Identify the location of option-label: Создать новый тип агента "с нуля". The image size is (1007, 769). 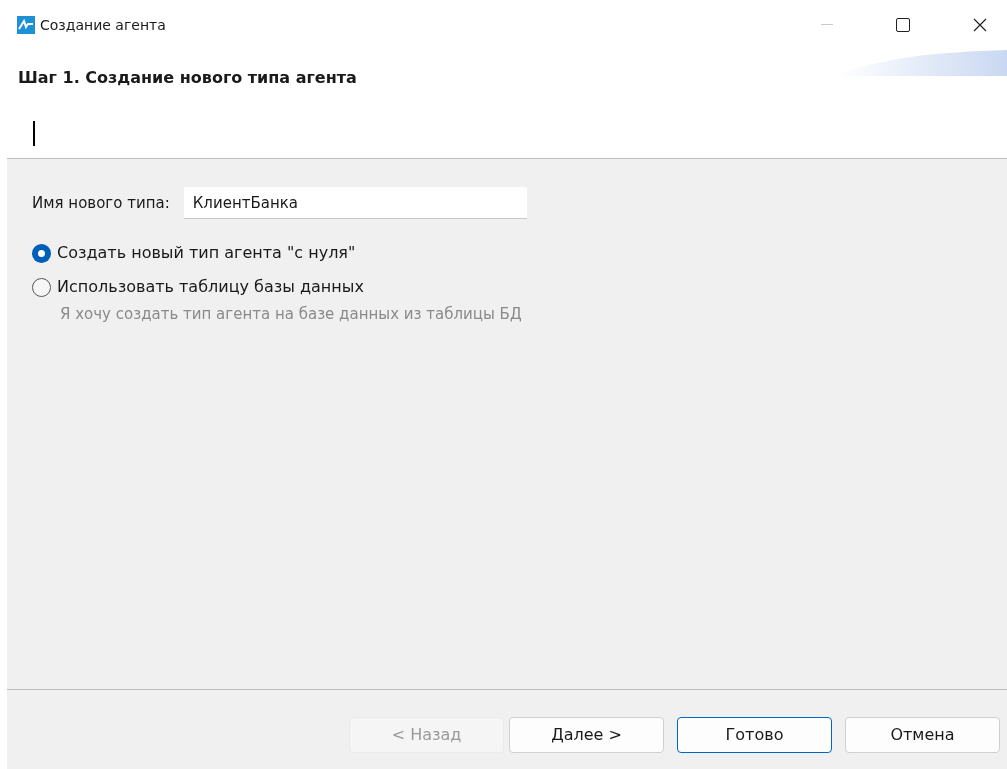
(206, 253).